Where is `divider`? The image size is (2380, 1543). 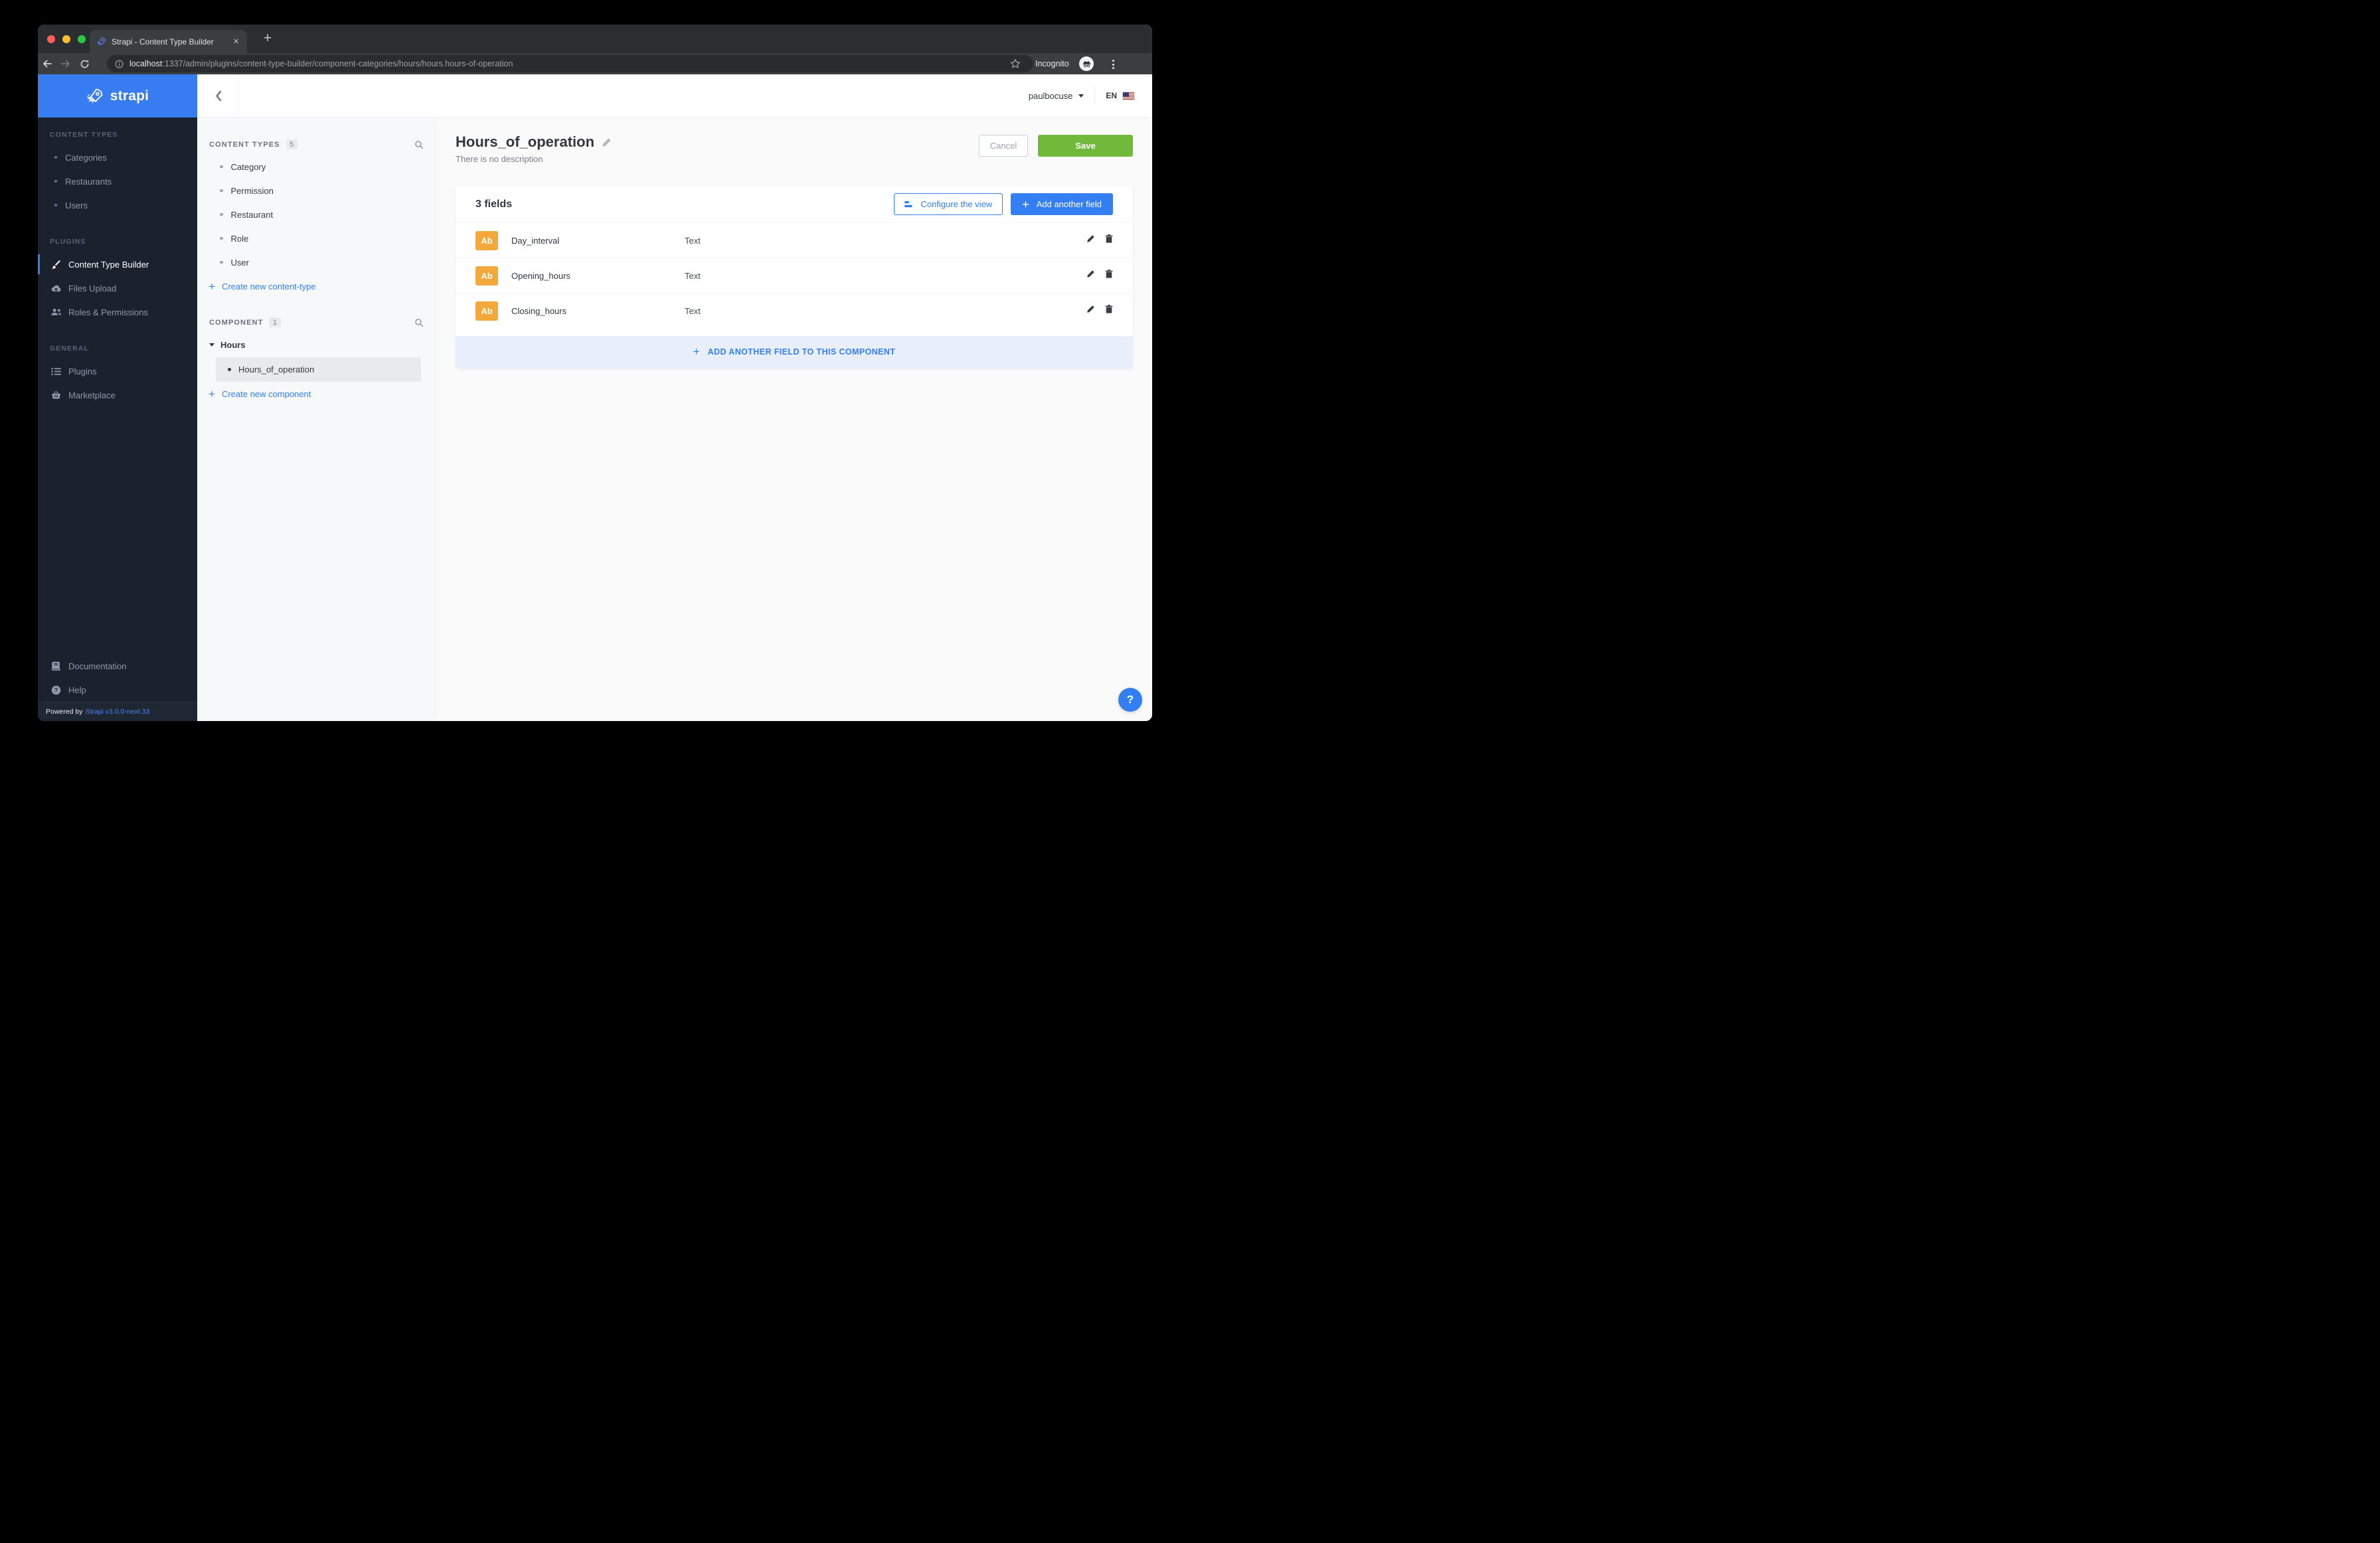
divider is located at coordinates (1095, 95).